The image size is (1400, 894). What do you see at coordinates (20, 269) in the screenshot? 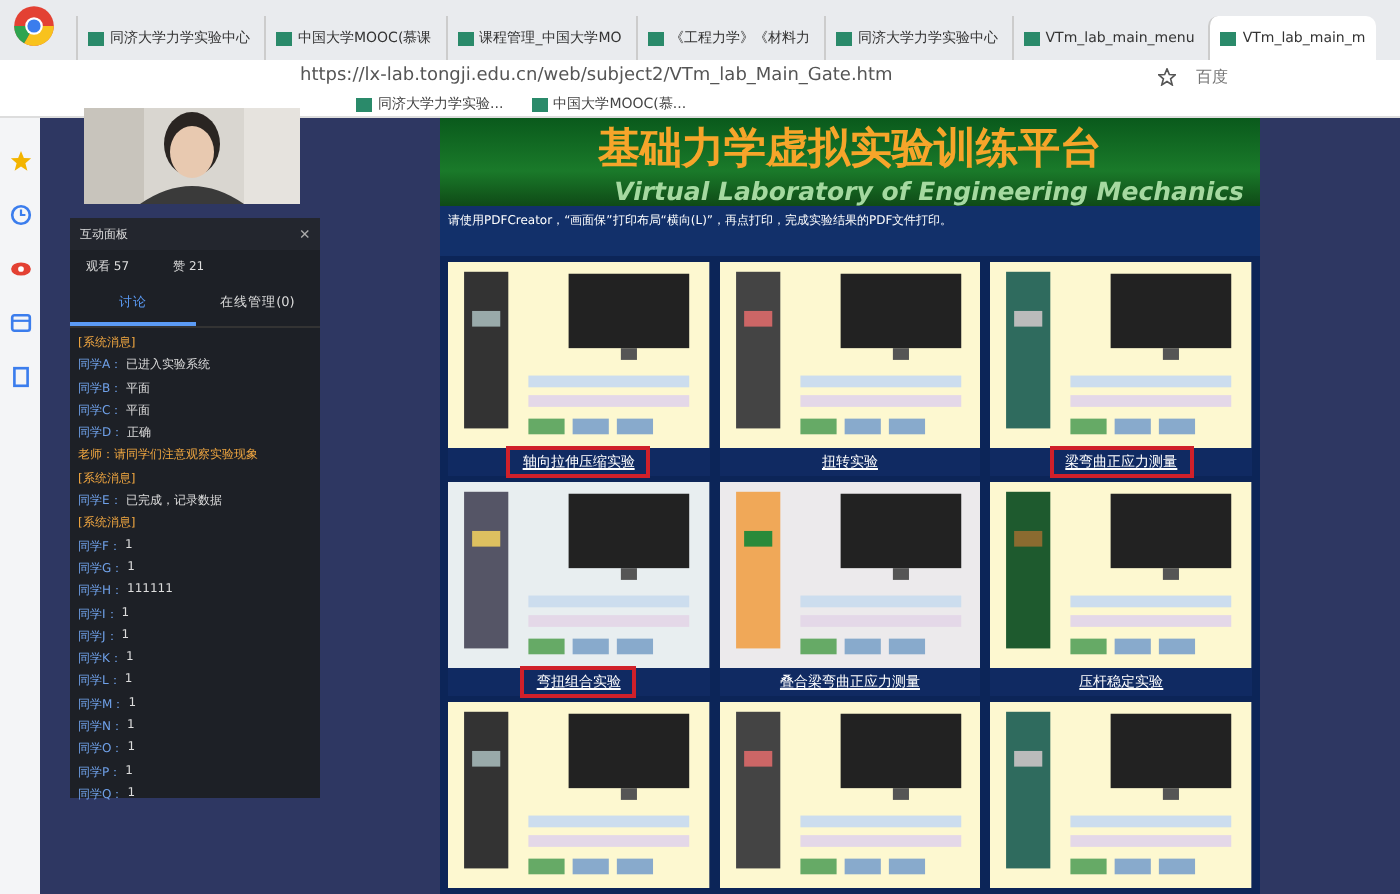
I see `eye-icon` at bounding box center [20, 269].